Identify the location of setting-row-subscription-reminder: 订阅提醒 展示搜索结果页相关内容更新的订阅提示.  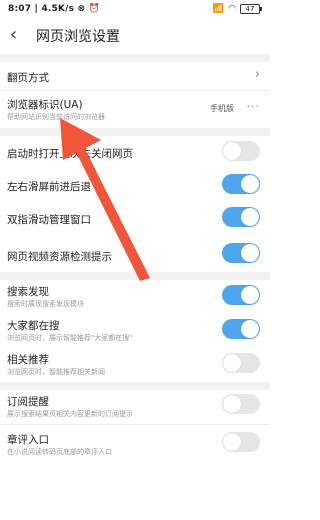
(135, 406).